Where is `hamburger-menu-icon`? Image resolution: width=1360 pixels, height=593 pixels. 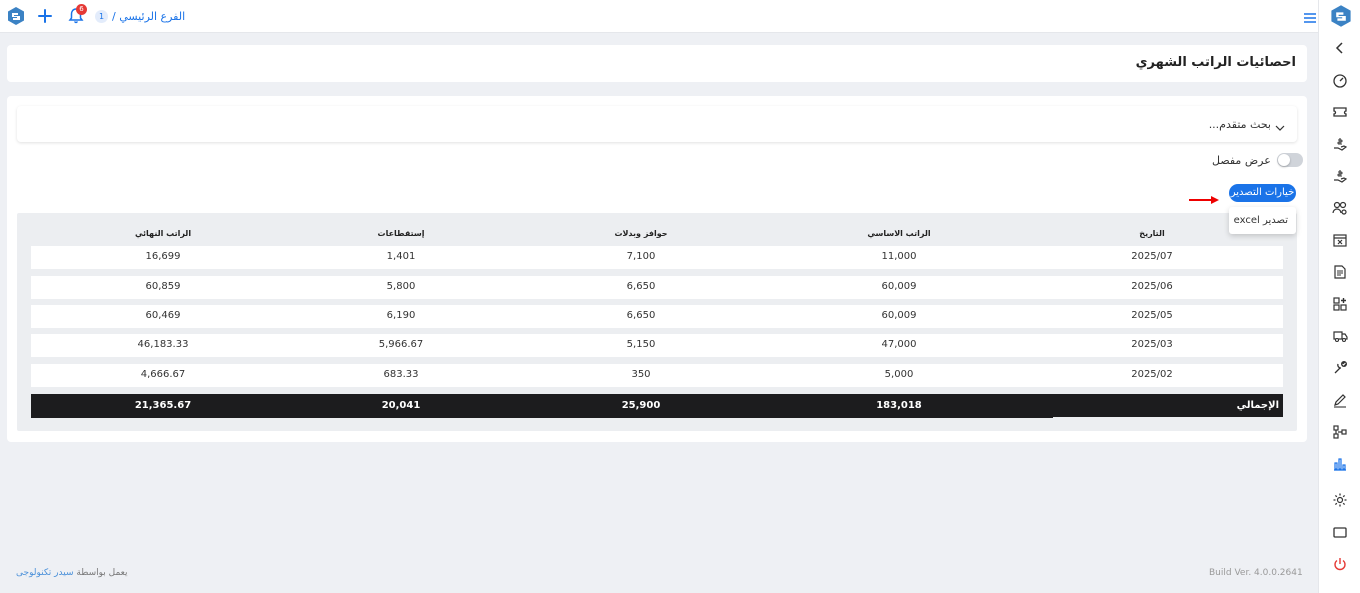
hamburger-menu-icon is located at coordinates (1310, 16).